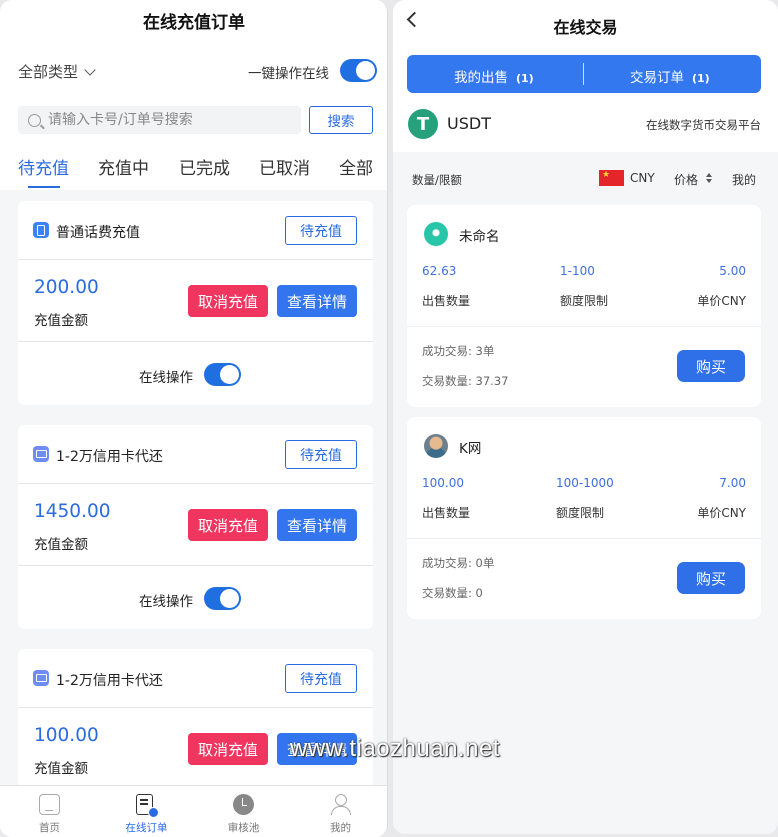 The height and width of the screenshot is (837, 778). I want to click on type-filter-dropdown: 全部类型, so click(57, 71).